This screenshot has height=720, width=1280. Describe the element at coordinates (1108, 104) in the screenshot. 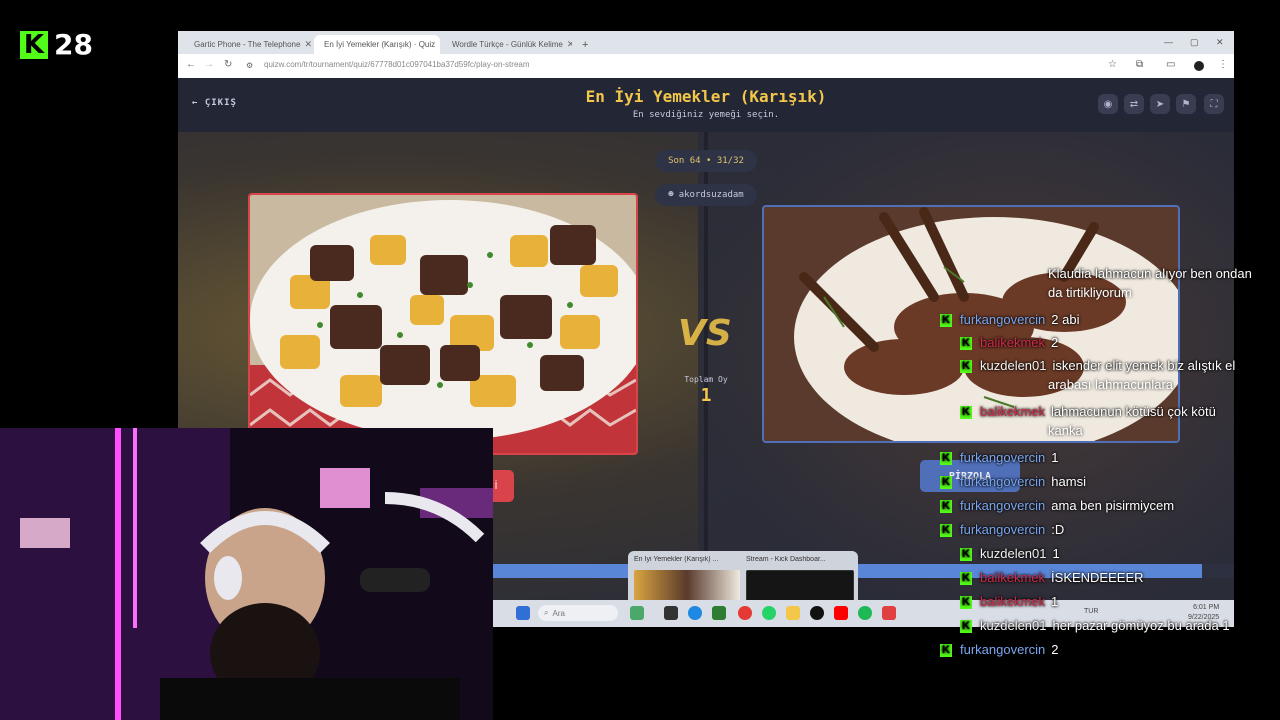

I see `eye-icon: ◉` at that location.